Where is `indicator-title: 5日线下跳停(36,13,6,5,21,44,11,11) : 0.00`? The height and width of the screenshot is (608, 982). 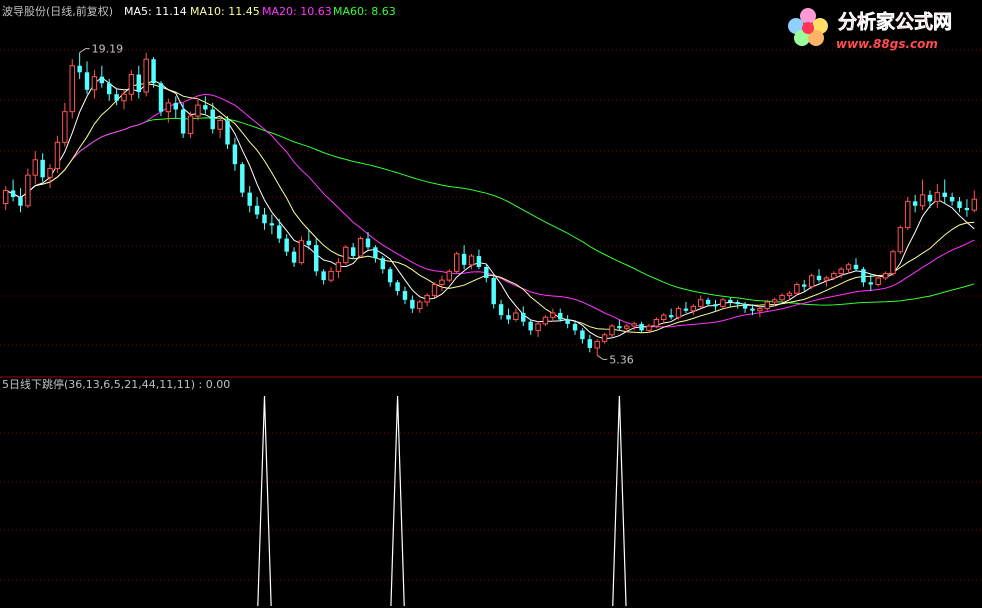
indicator-title: 5日线下跳停(36,13,6,5,21,44,11,11) : 0.00 is located at coordinates (116, 384).